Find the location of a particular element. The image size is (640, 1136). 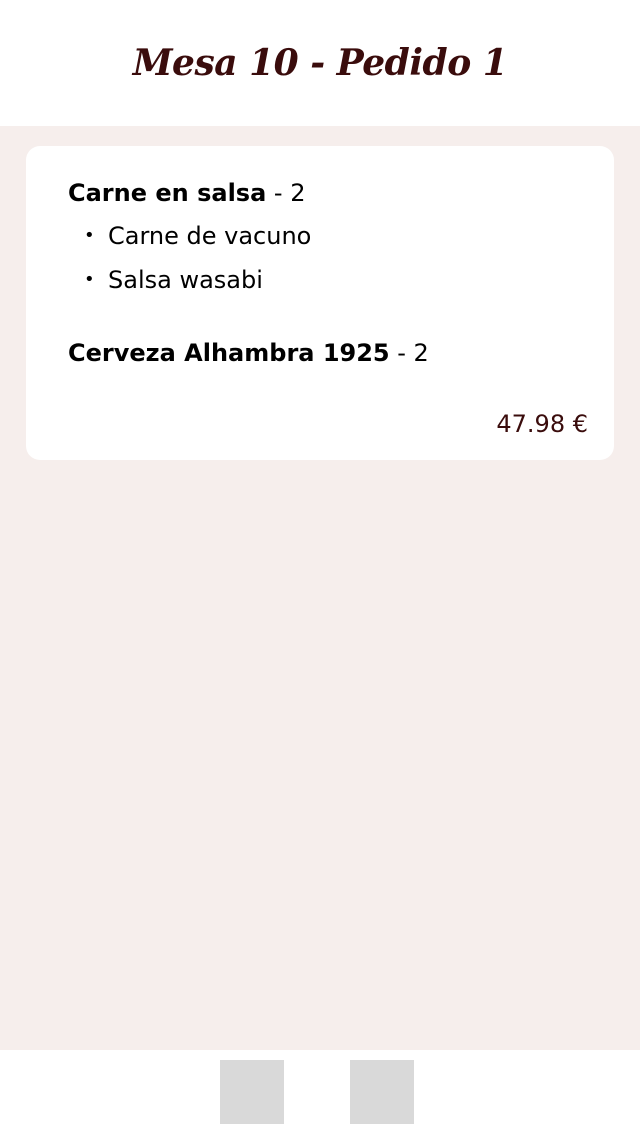

order-item-line: Carne en salsa - 2 is located at coordinates (189, 193).